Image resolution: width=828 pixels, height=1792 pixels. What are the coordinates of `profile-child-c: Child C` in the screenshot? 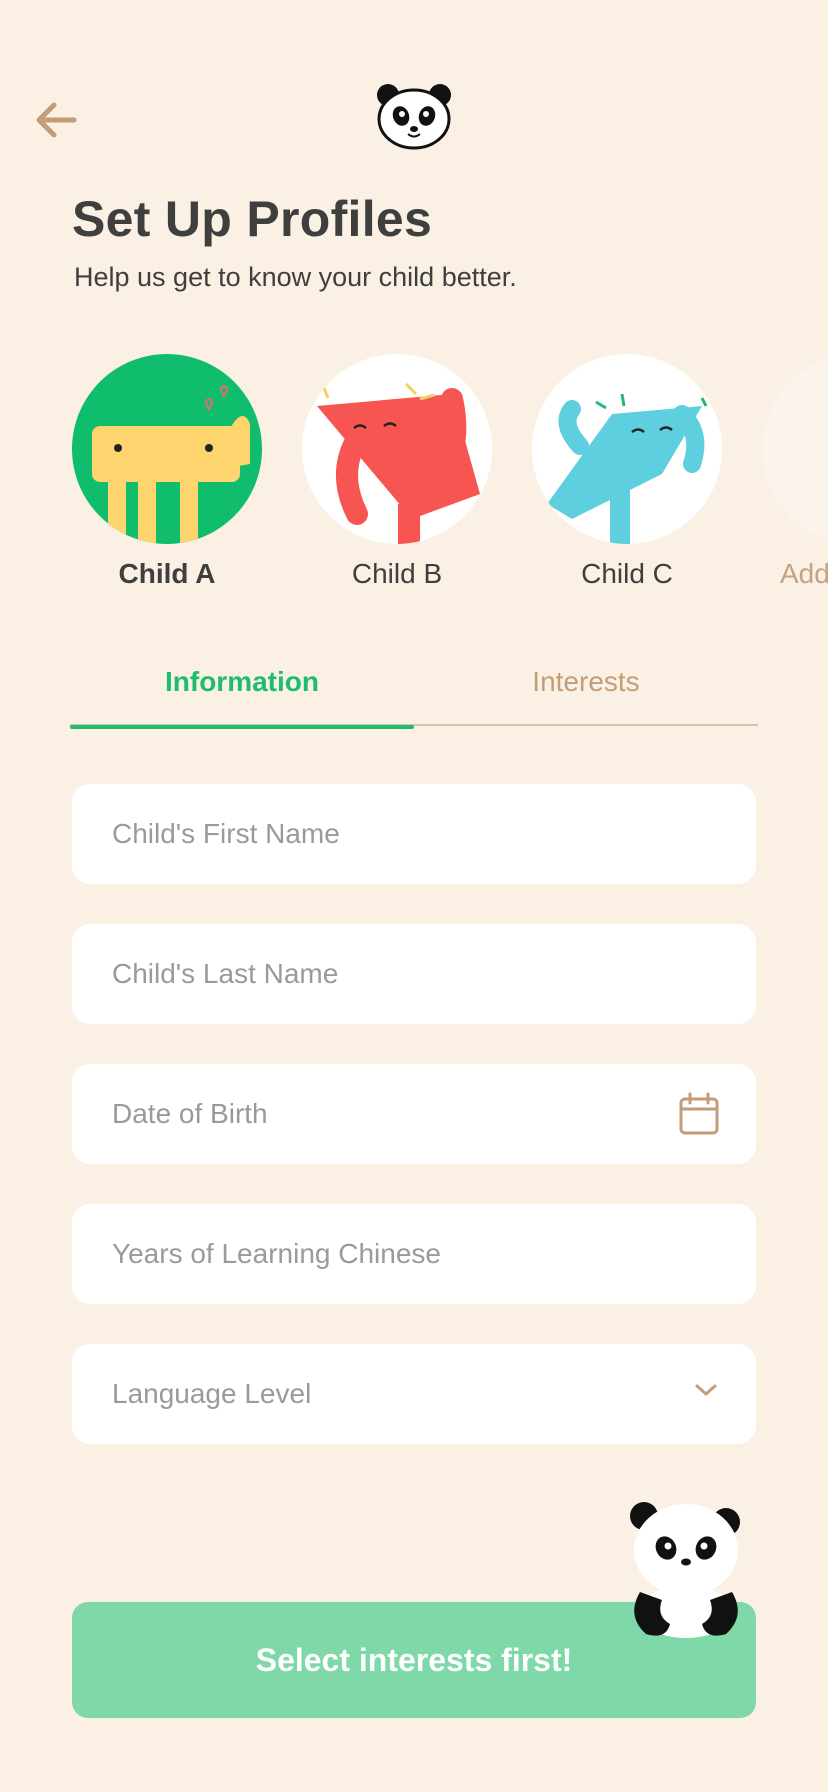 It's located at (627, 472).